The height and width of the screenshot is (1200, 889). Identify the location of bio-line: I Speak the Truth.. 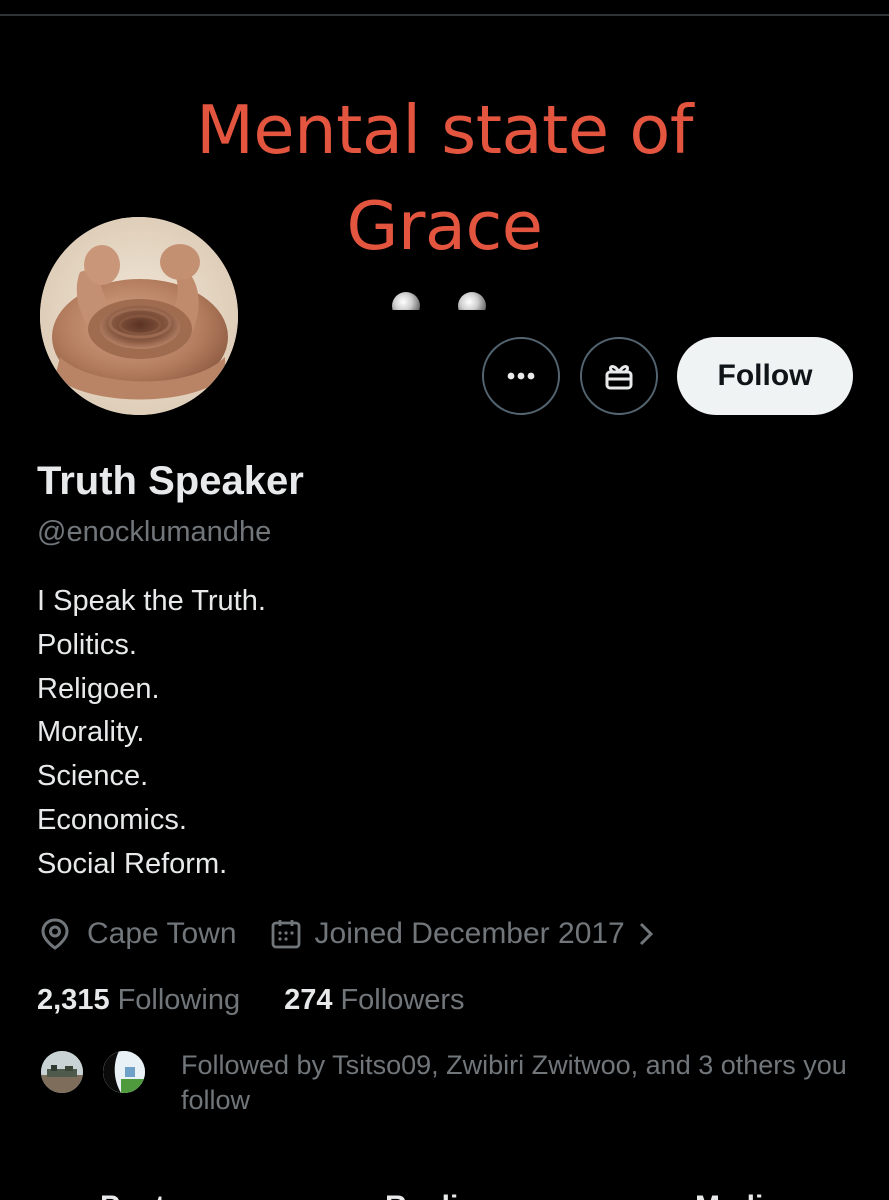
(151, 601).